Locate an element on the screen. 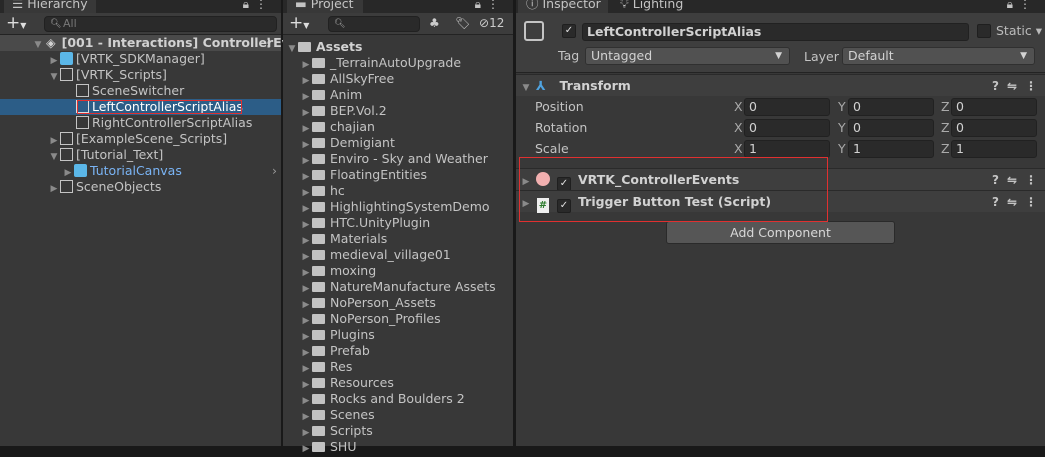 The height and width of the screenshot is (457, 1045). hierarchy-item: ▼ [Tutorial_Text] is located at coordinates (140, 155).